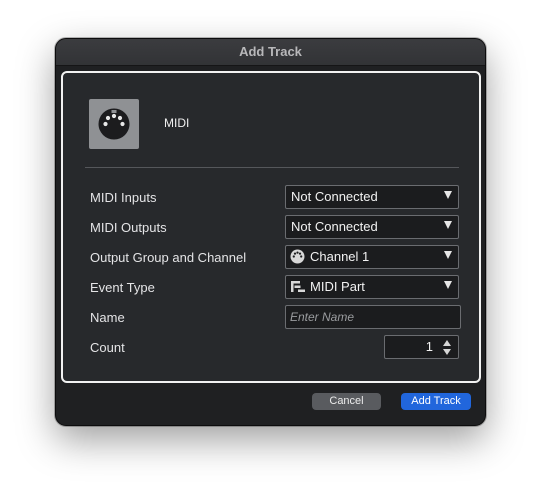 This screenshot has height=499, width=541. I want to click on output-group-value: Channel 1, so click(340, 256).